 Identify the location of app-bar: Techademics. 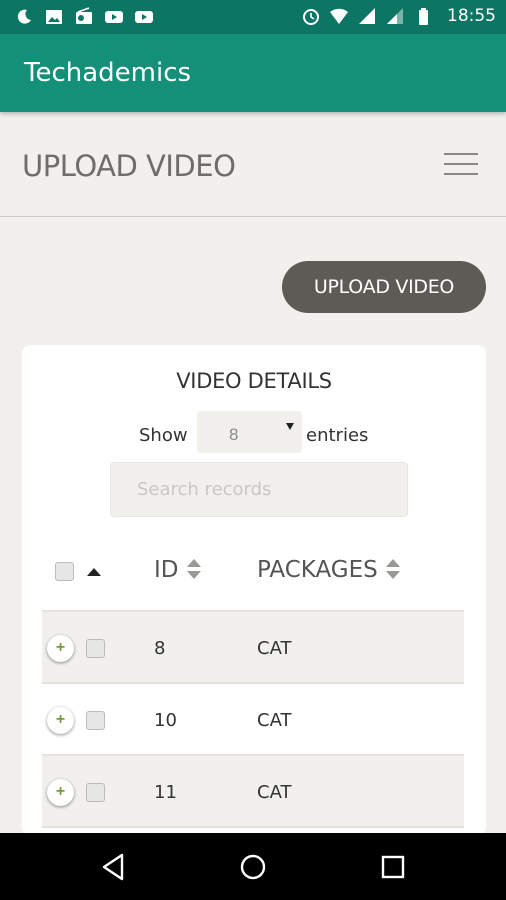
(253, 73).